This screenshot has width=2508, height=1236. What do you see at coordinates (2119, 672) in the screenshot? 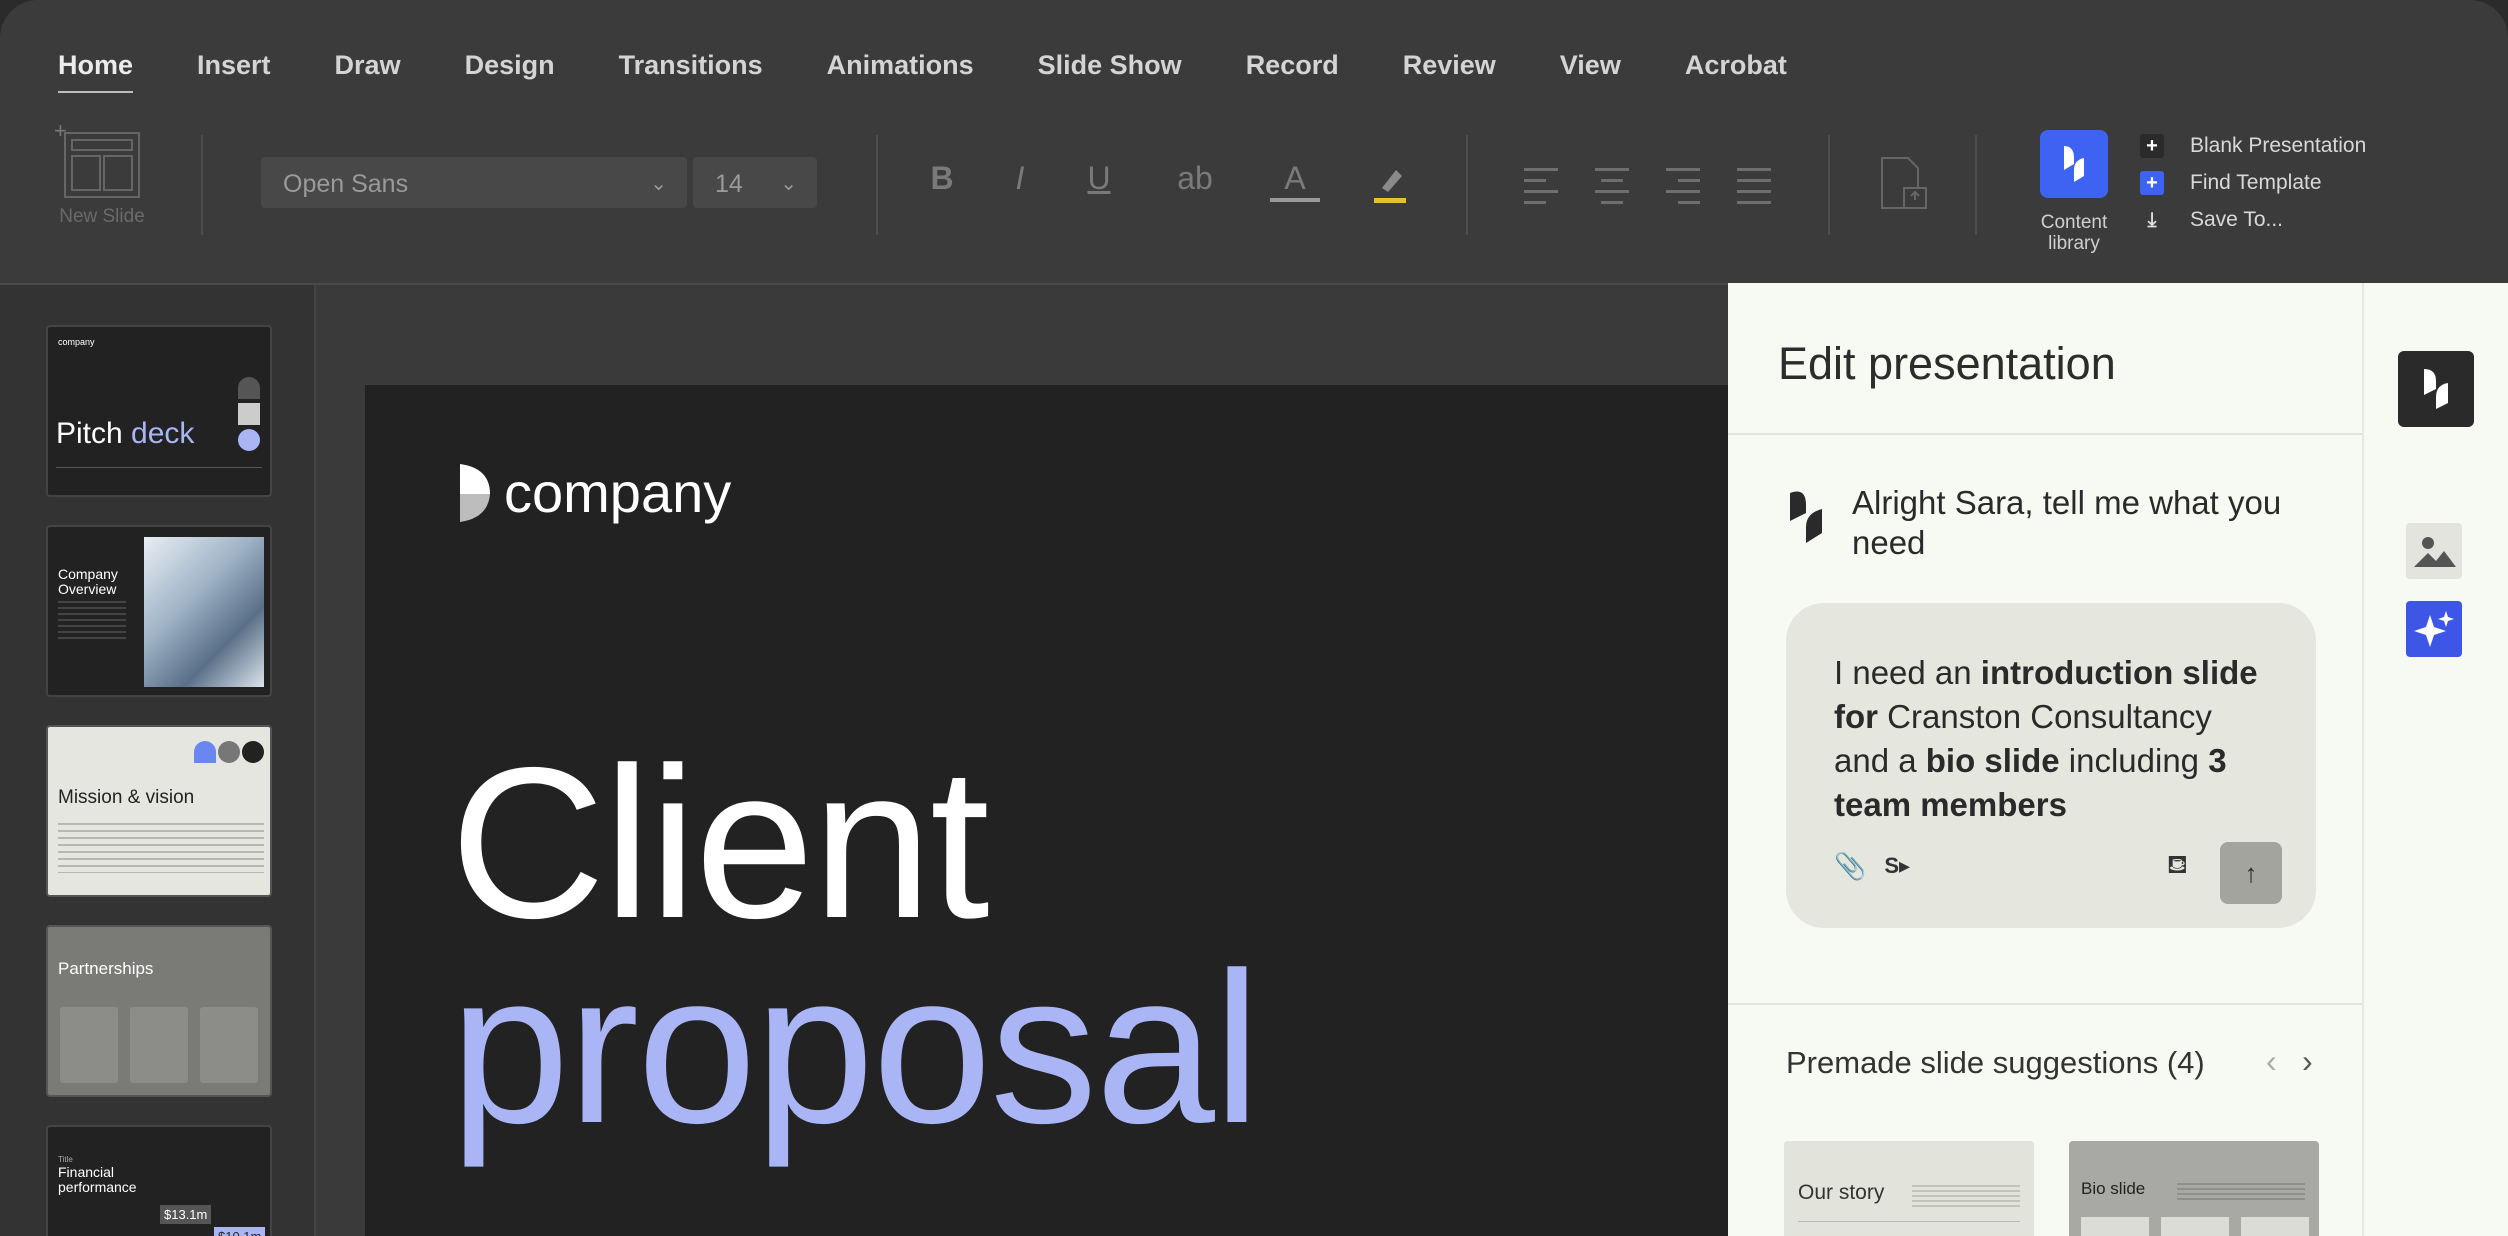
I see `user-prompt-segment: introduction slide` at bounding box center [2119, 672].